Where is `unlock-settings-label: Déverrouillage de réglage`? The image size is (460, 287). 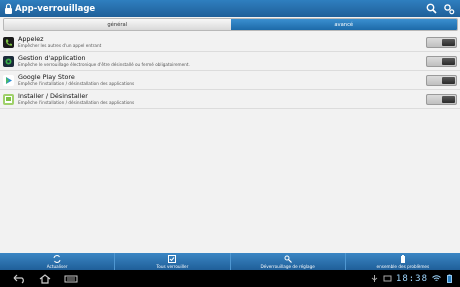 unlock-settings-label: Déverrouillage de réglage is located at coordinates (287, 266).